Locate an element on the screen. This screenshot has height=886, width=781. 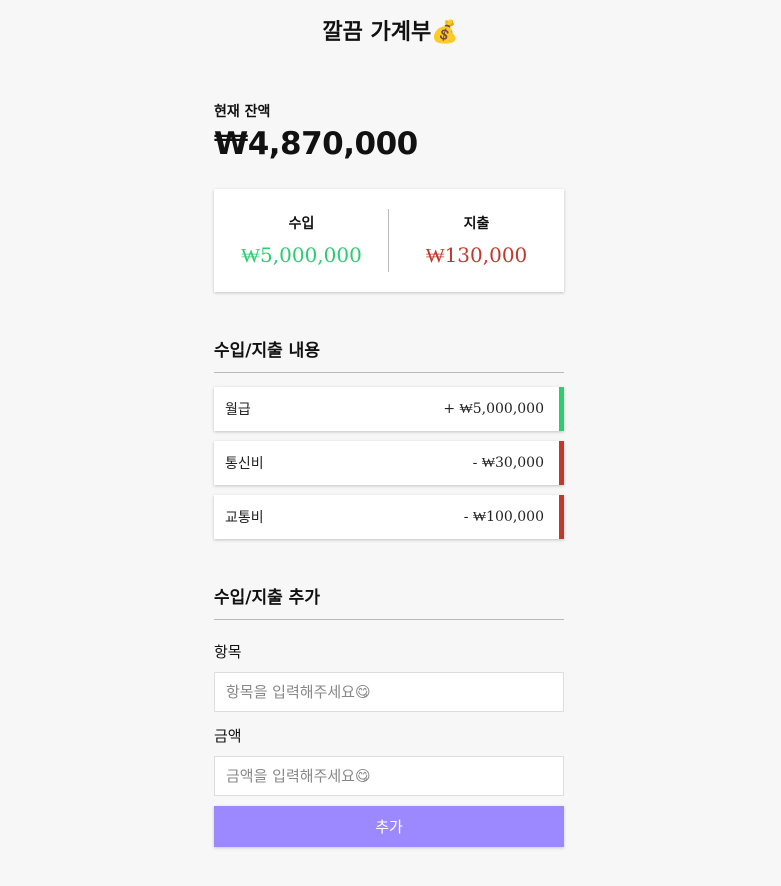
history-section-title: 수입/지출 내용 is located at coordinates (389, 354).